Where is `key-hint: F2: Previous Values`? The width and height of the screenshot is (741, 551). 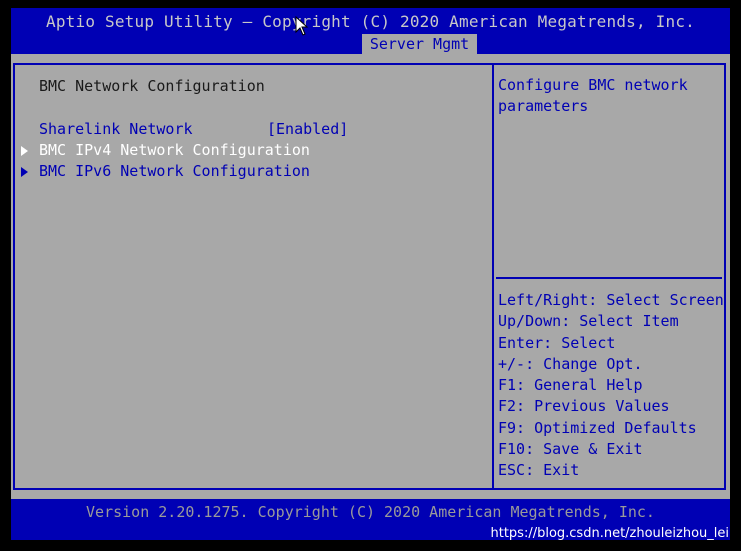
key-hint: F2: Previous Values is located at coordinates (584, 406).